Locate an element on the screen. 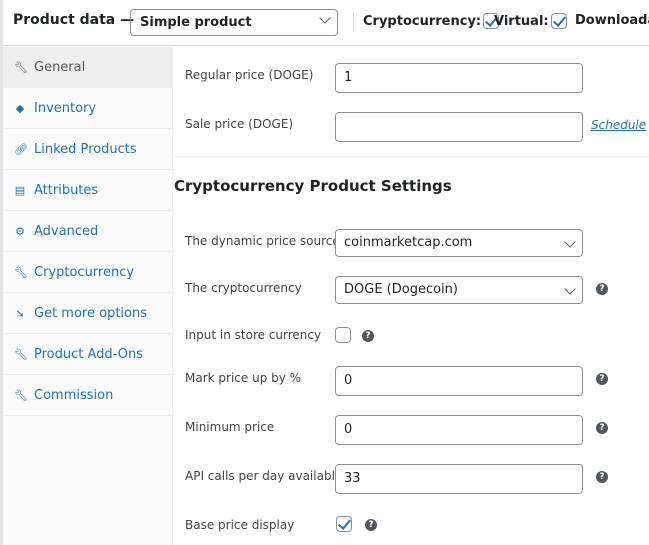  regular-price-label: Regular price (DOGE) is located at coordinates (249, 75).